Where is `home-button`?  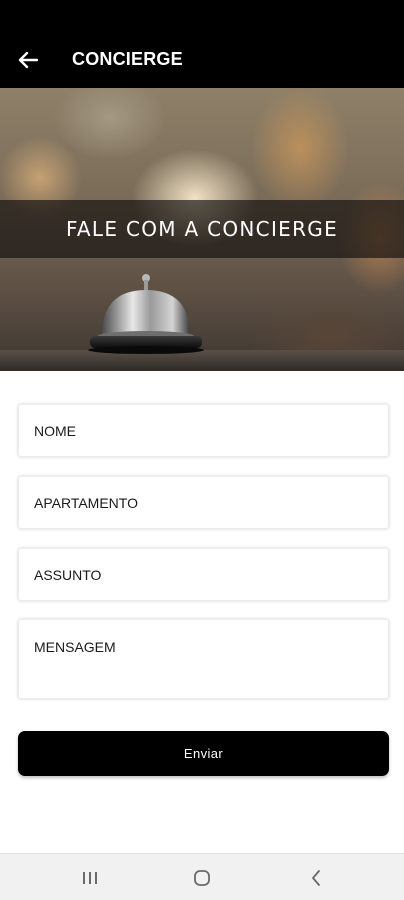
home-button is located at coordinates (202, 878).